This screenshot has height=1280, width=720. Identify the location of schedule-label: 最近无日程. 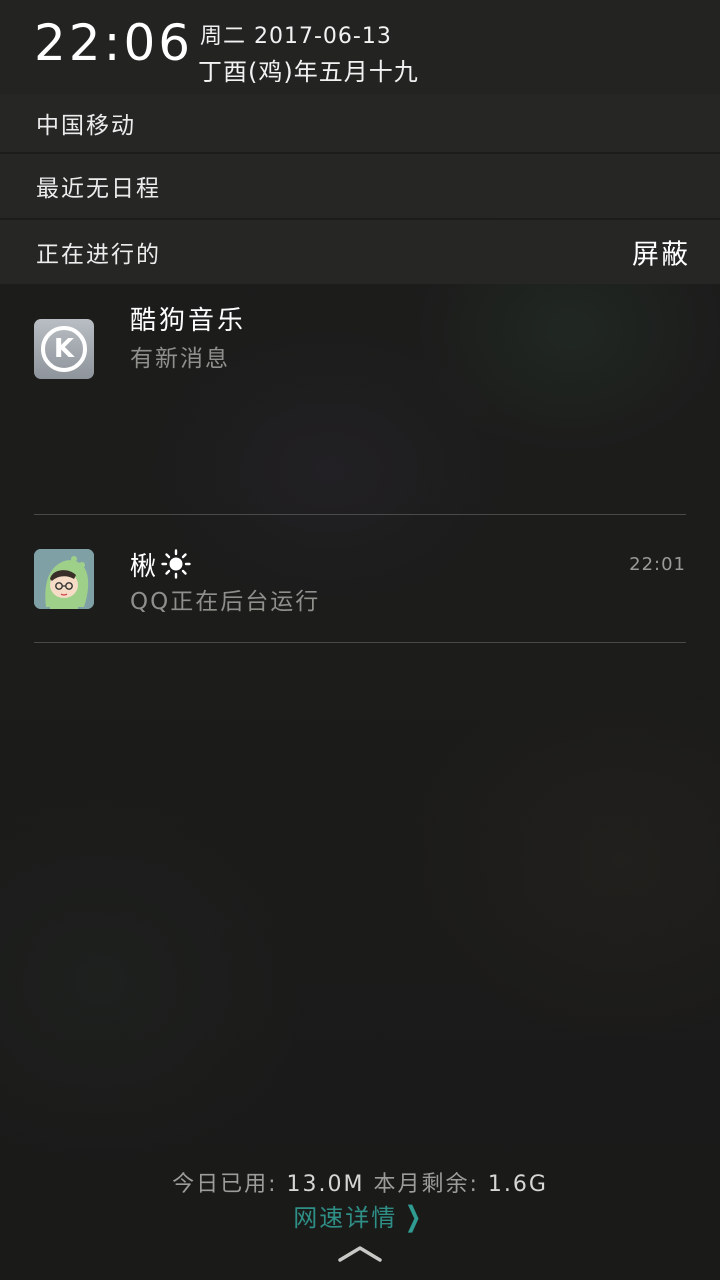
(98, 189).